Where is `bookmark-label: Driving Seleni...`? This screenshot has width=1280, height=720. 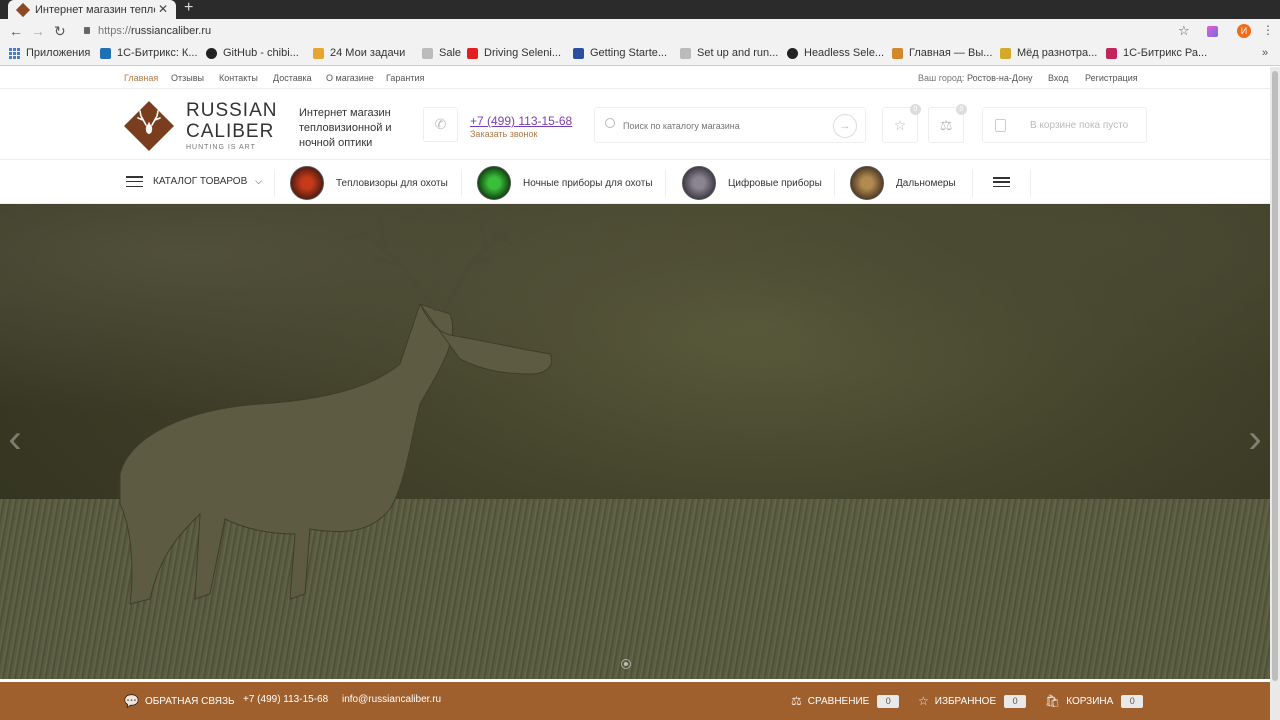
bookmark-label: Driving Seleni... is located at coordinates (523, 53).